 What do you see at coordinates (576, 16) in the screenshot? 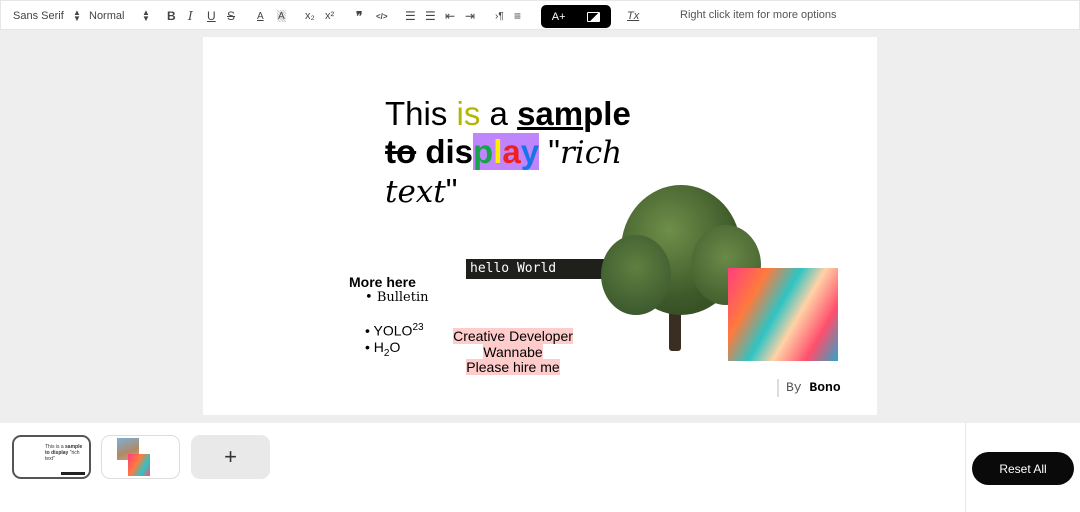
I see `insert-group: A+` at bounding box center [576, 16].